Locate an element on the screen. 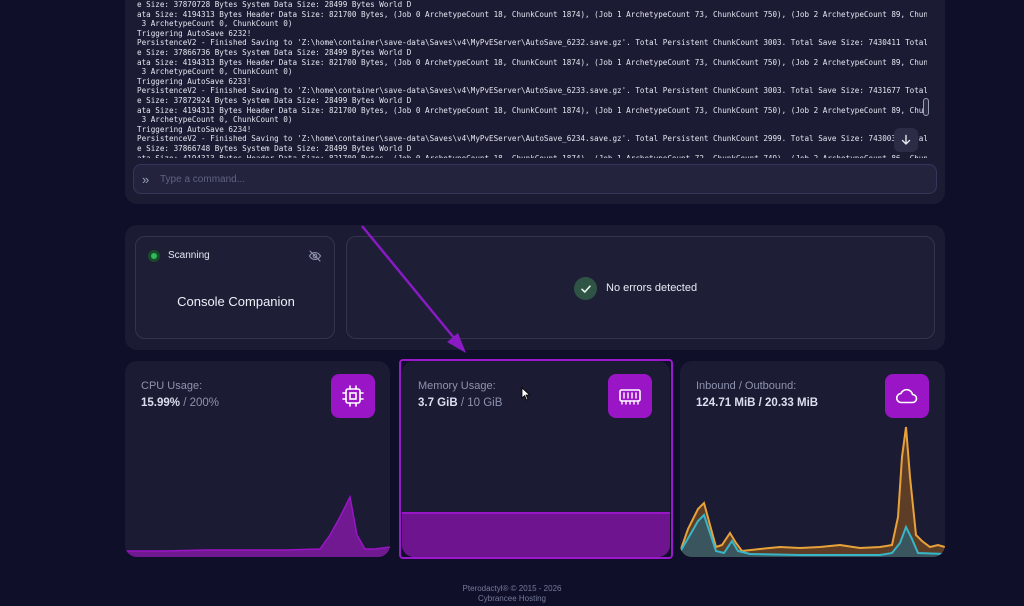 This screenshot has width=1024, height=606. errors-message: No errors detected is located at coordinates (652, 288).